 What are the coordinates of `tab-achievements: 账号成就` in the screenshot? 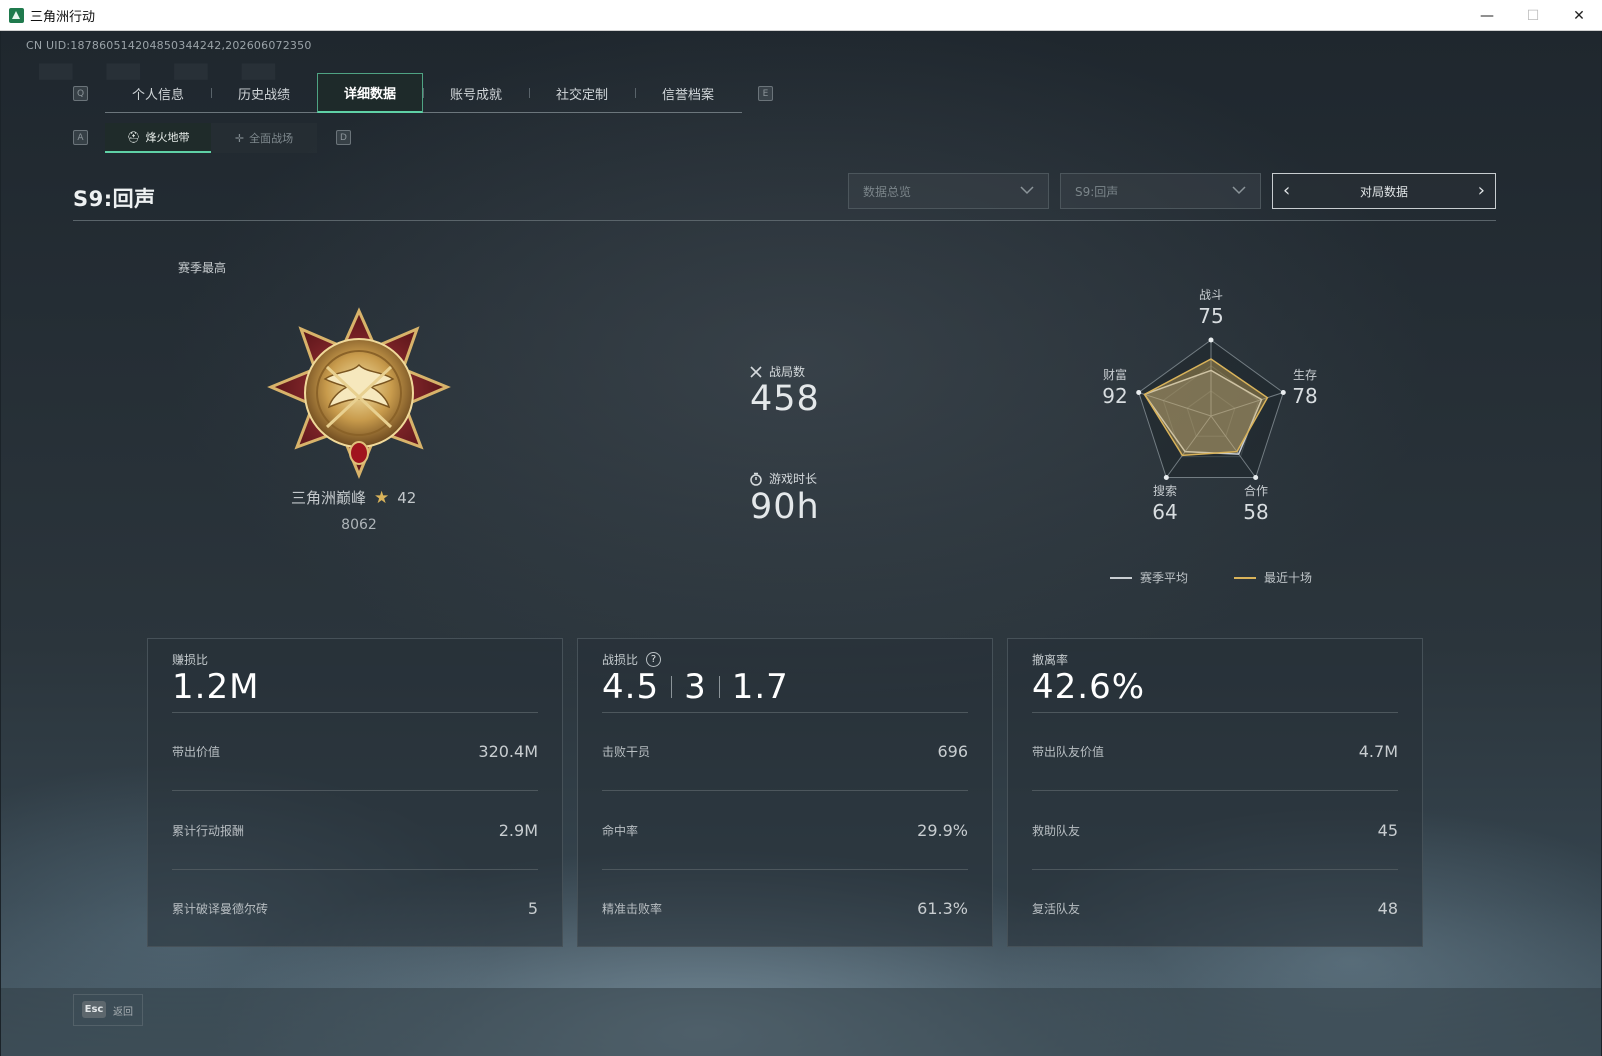 It's located at (476, 93).